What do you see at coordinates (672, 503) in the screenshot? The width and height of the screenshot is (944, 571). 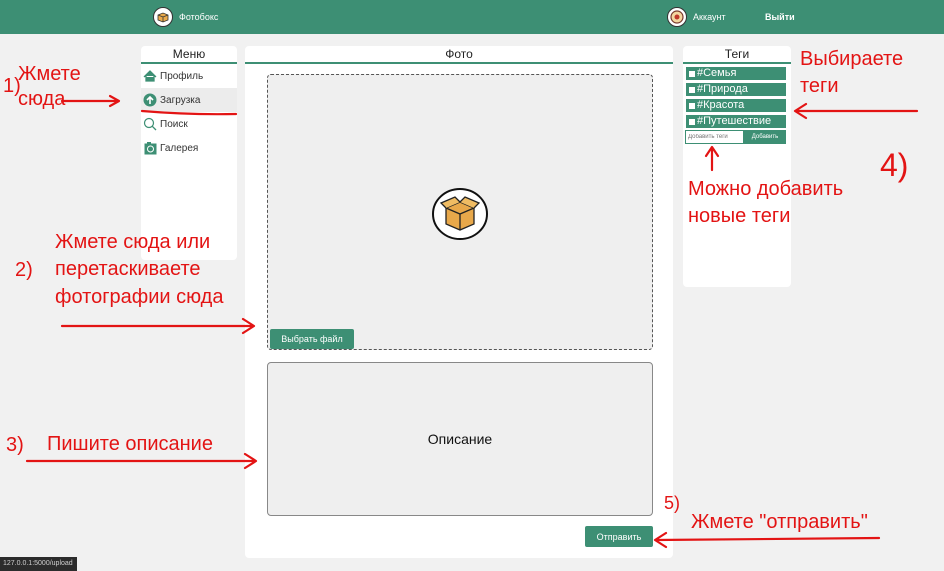 I see `annotation-step5-number: 5)` at bounding box center [672, 503].